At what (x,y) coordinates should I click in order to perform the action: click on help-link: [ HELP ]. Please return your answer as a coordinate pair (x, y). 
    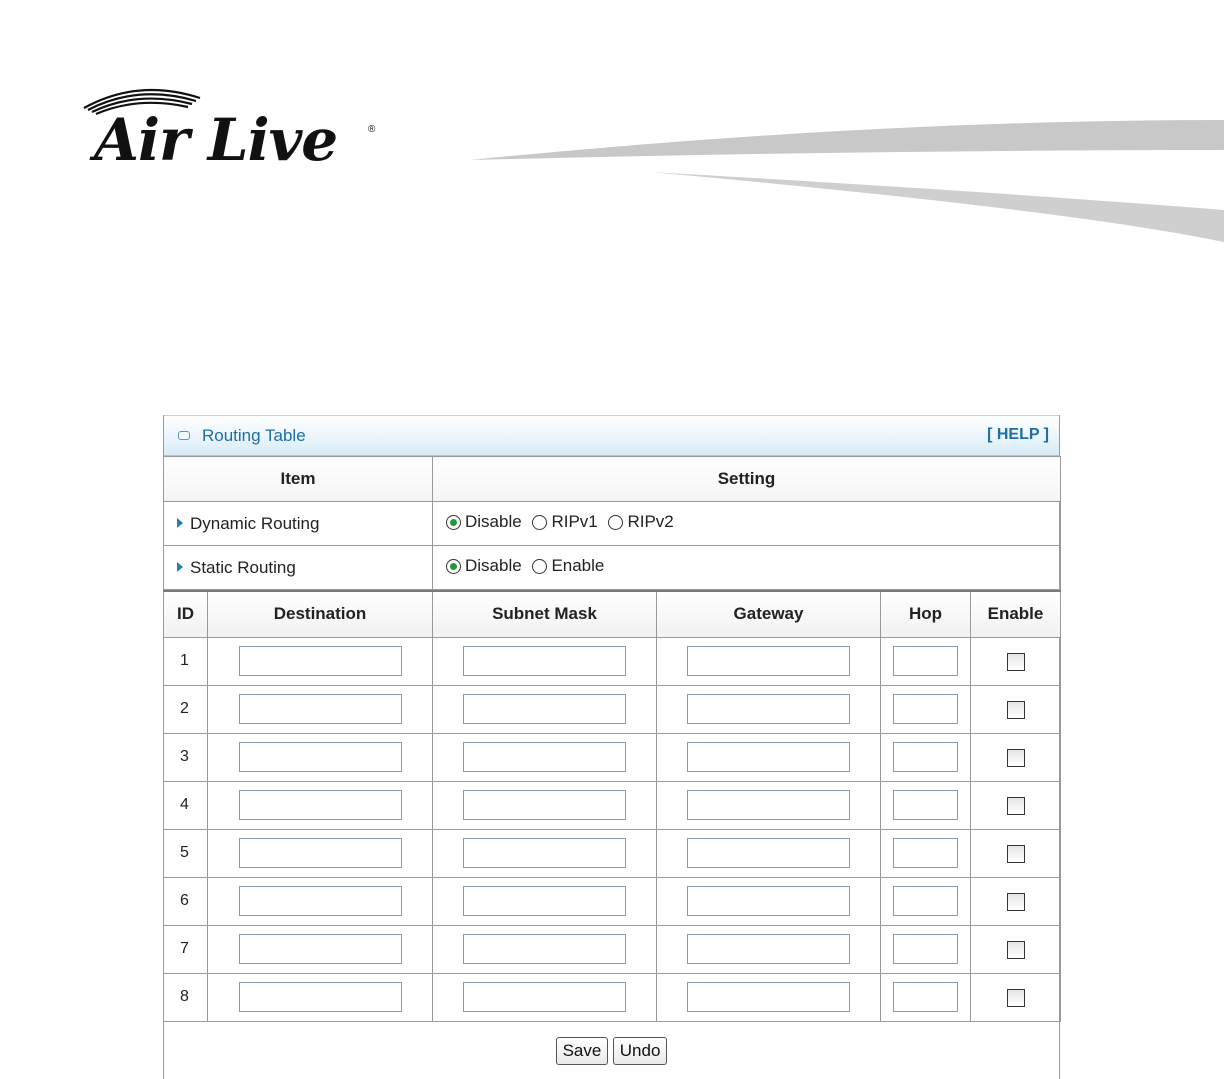
    Looking at the image, I should click on (1018, 435).